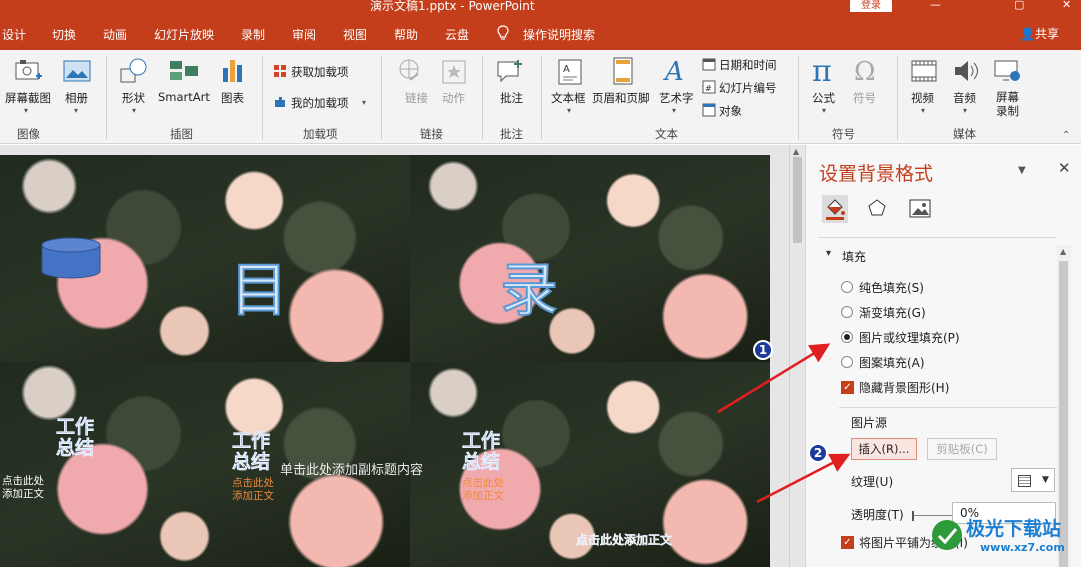 The height and width of the screenshot is (567, 1081). I want to click on step-marker-1: 1, so click(763, 350).